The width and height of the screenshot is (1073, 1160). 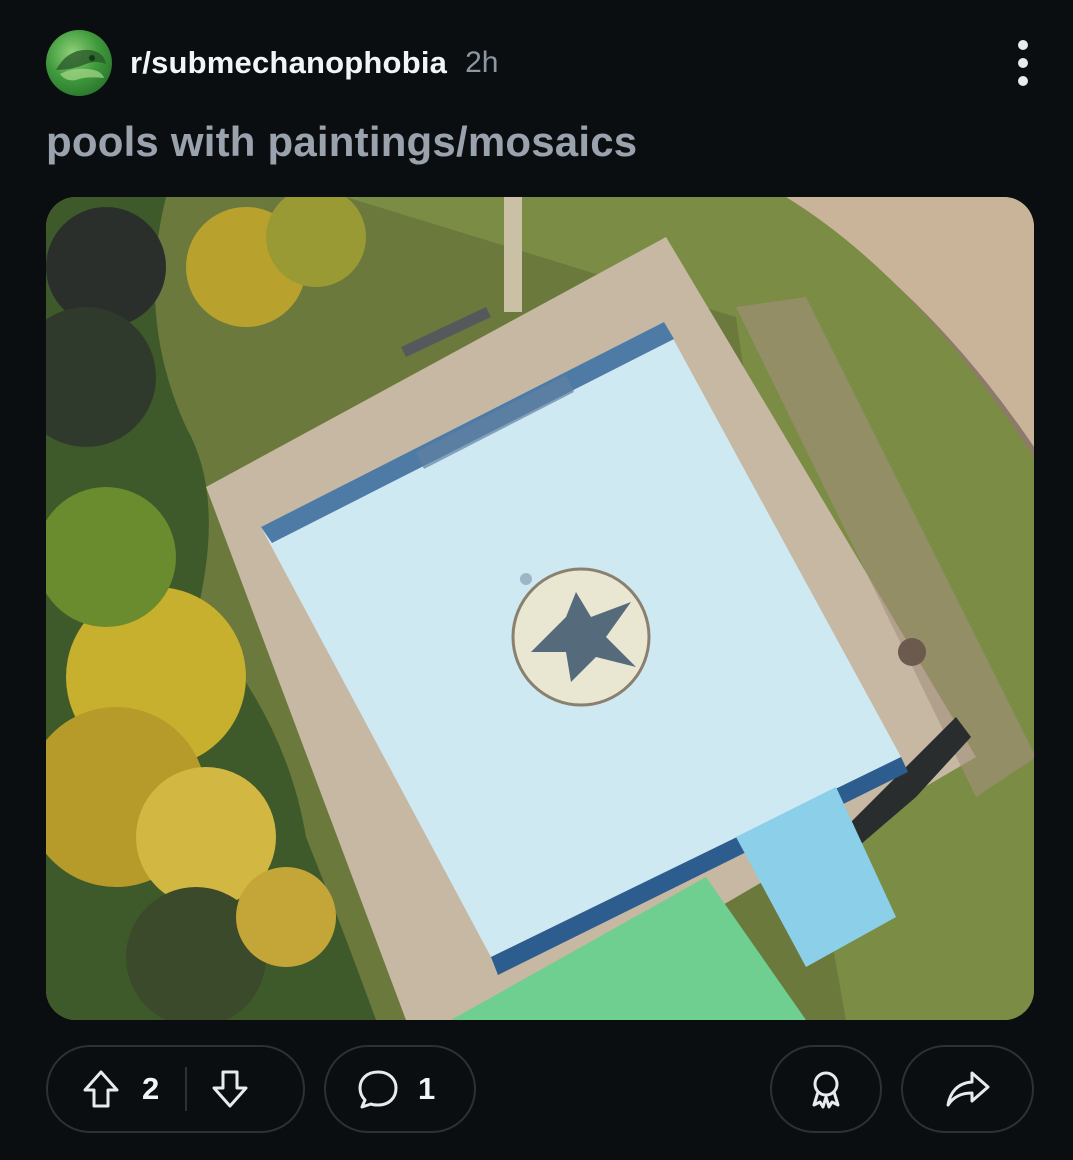 I want to click on avatar-icon, so click(x=81, y=65).